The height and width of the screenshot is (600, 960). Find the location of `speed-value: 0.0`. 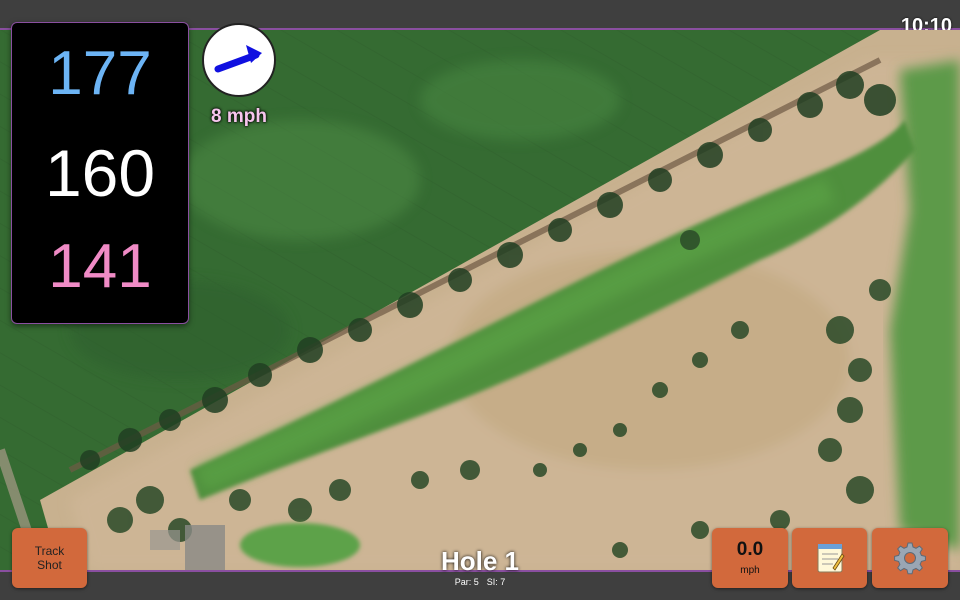

speed-value: 0.0 is located at coordinates (750, 549).